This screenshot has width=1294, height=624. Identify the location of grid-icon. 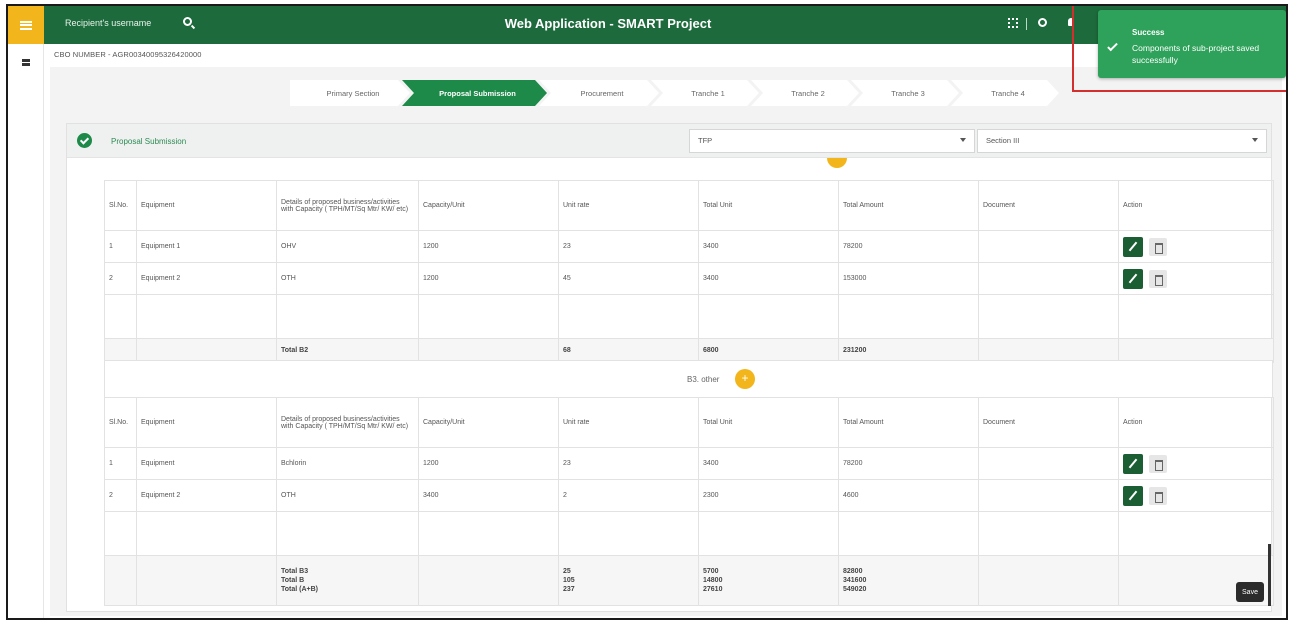
(26, 62).